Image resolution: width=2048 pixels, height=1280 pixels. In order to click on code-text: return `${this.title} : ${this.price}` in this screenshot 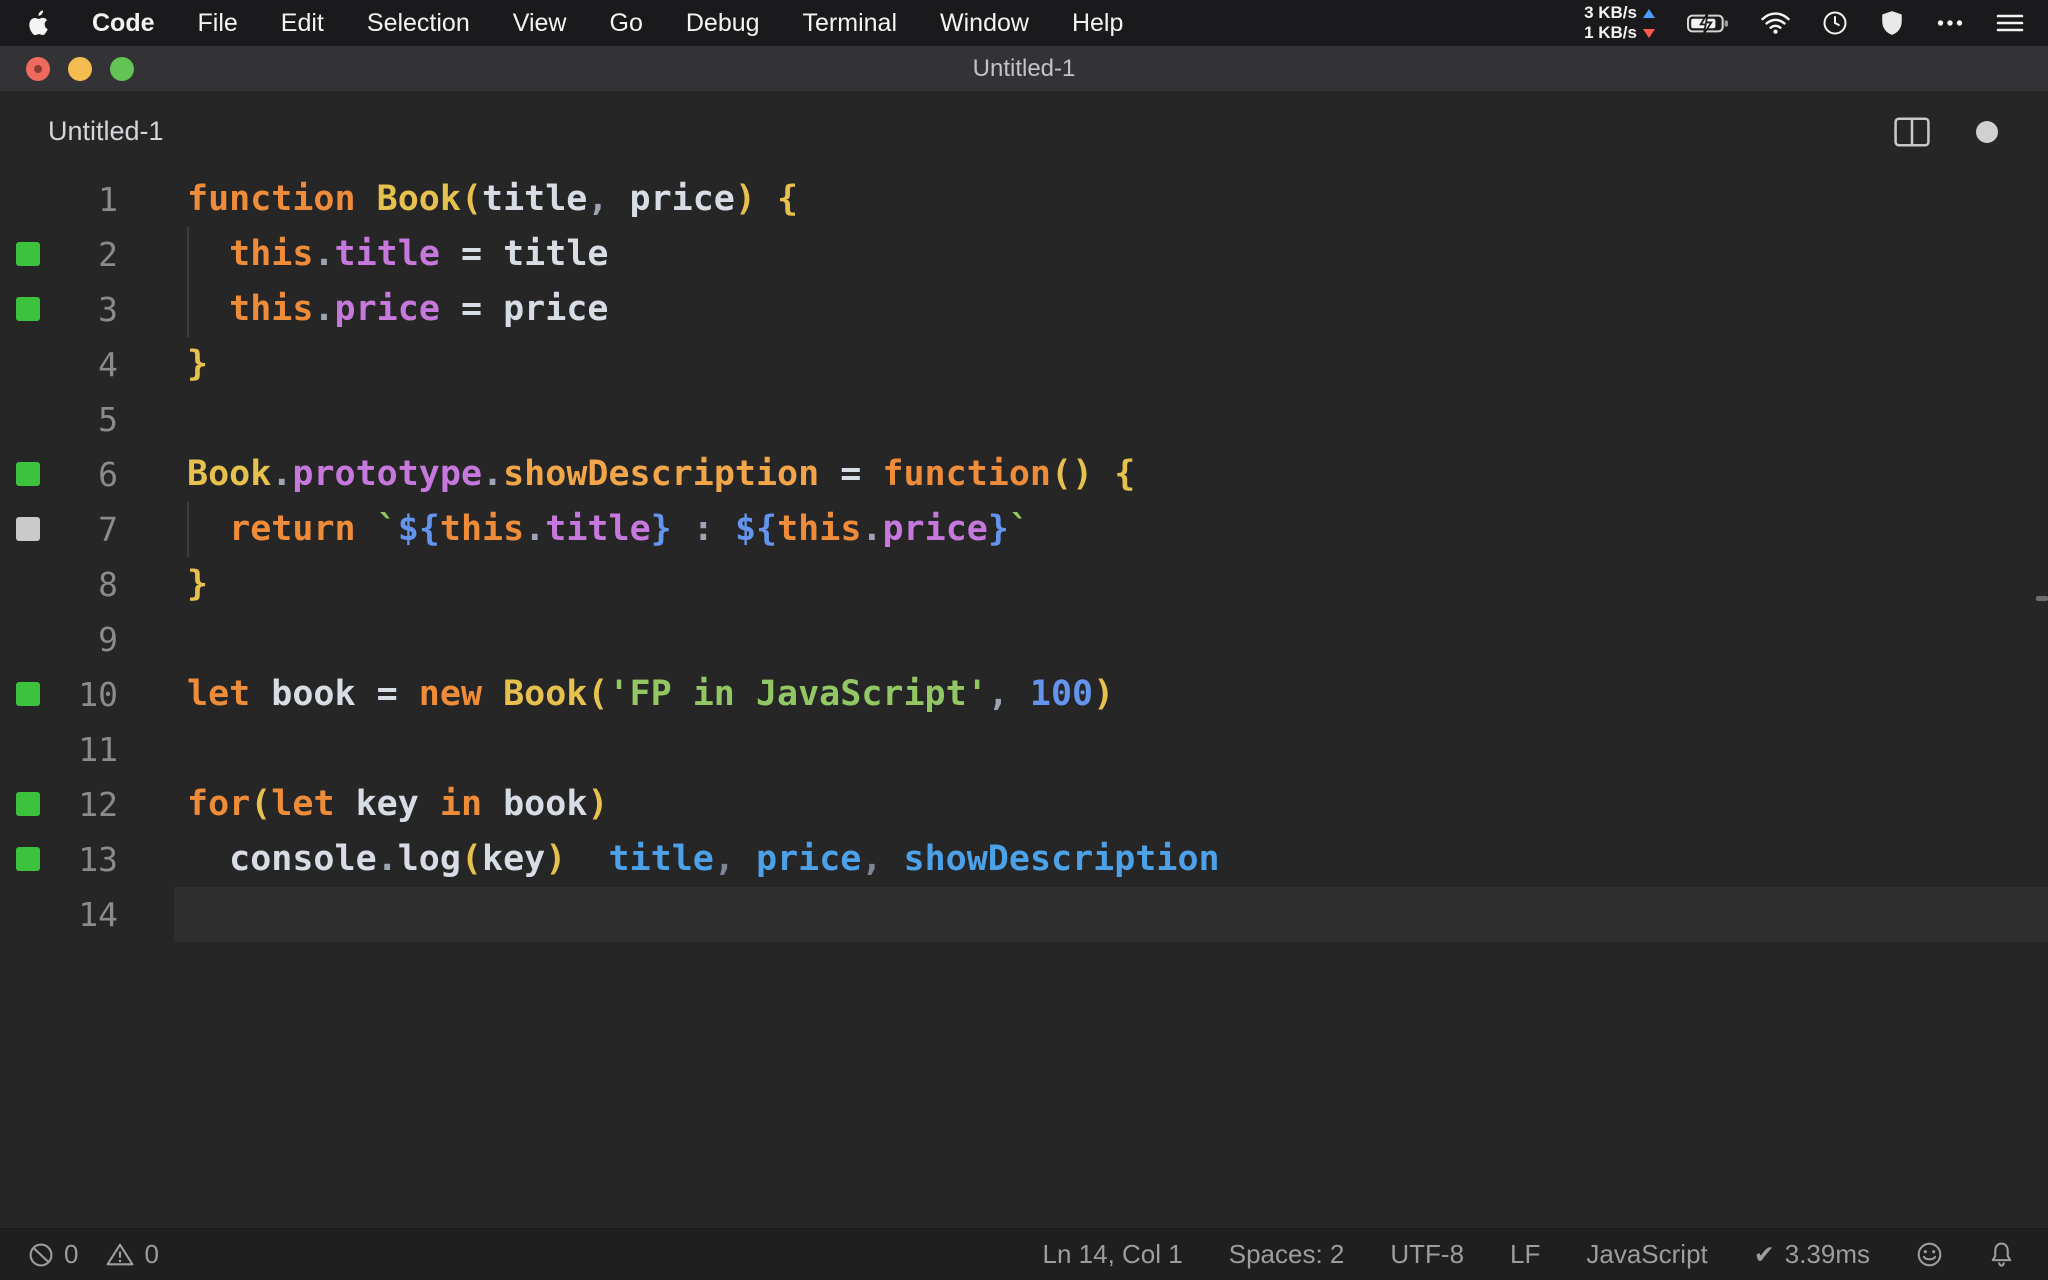, I will do `click(1111, 529)`.